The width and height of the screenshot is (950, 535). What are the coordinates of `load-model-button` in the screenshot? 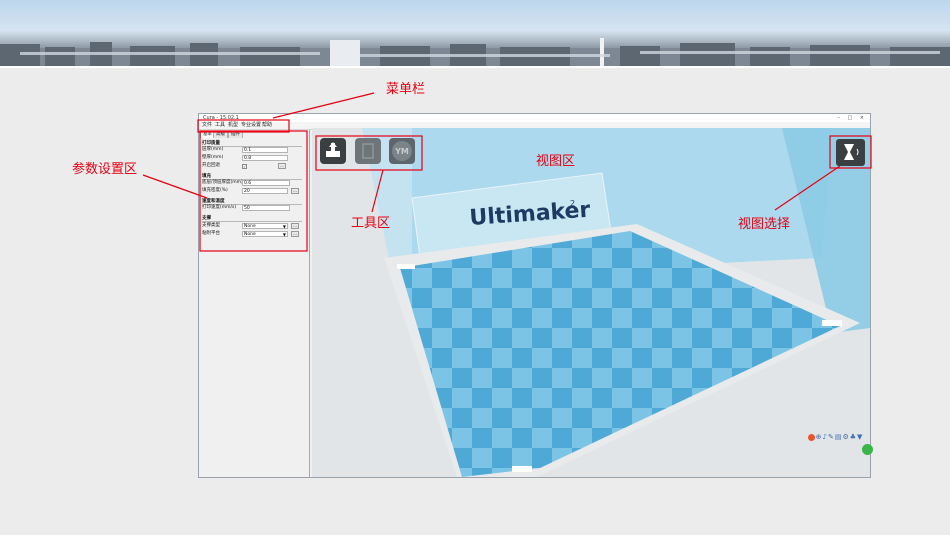 It's located at (333, 151).